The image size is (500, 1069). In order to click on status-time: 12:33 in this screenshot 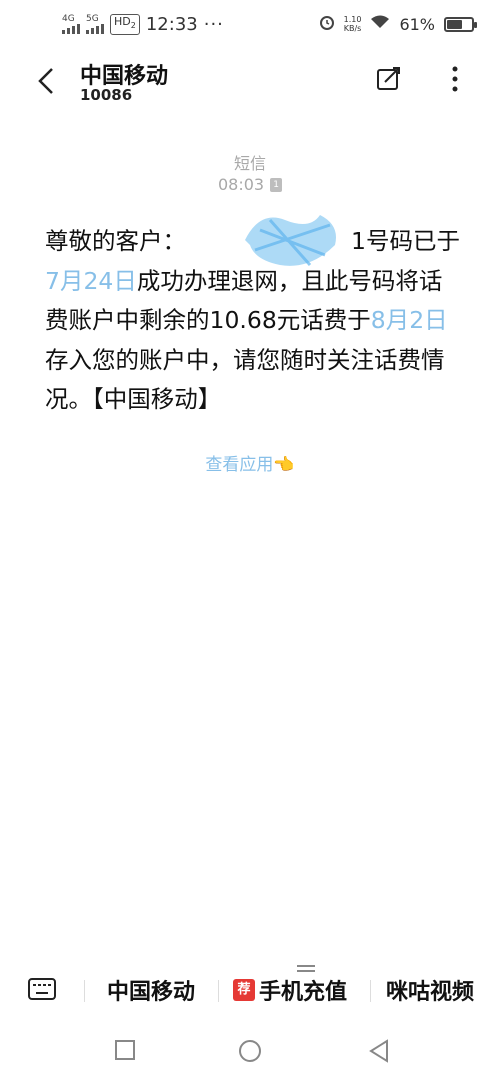, I will do `click(171, 24)`.